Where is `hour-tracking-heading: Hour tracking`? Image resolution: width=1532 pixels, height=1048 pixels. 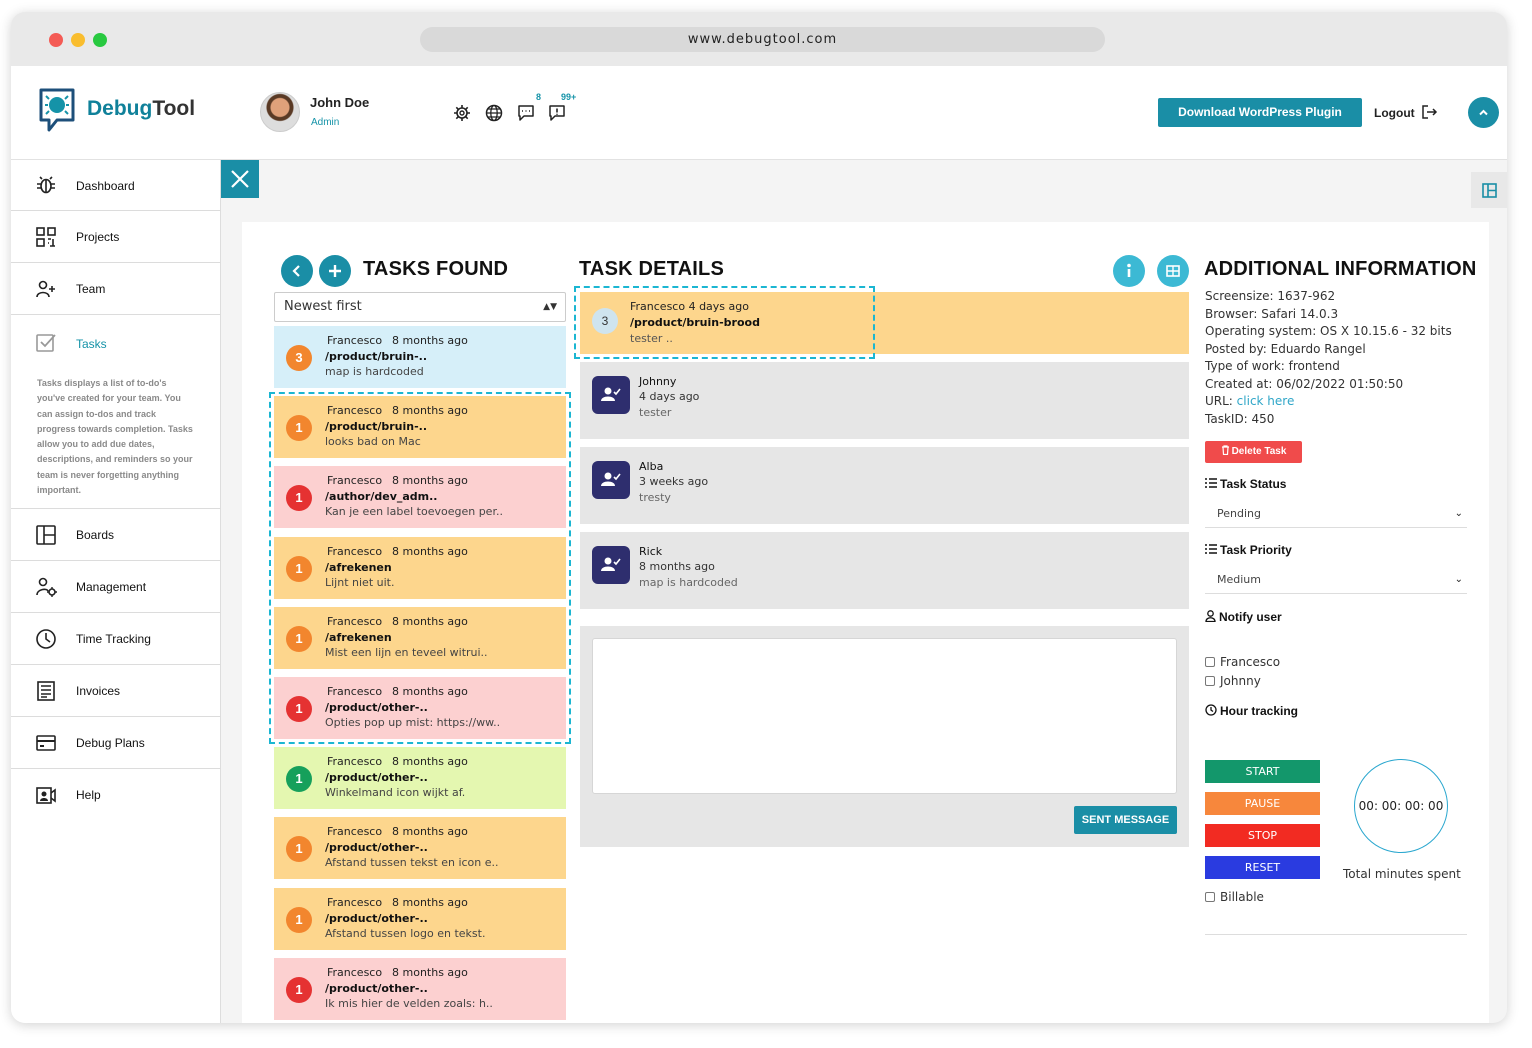 hour-tracking-heading: Hour tracking is located at coordinates (1251, 711).